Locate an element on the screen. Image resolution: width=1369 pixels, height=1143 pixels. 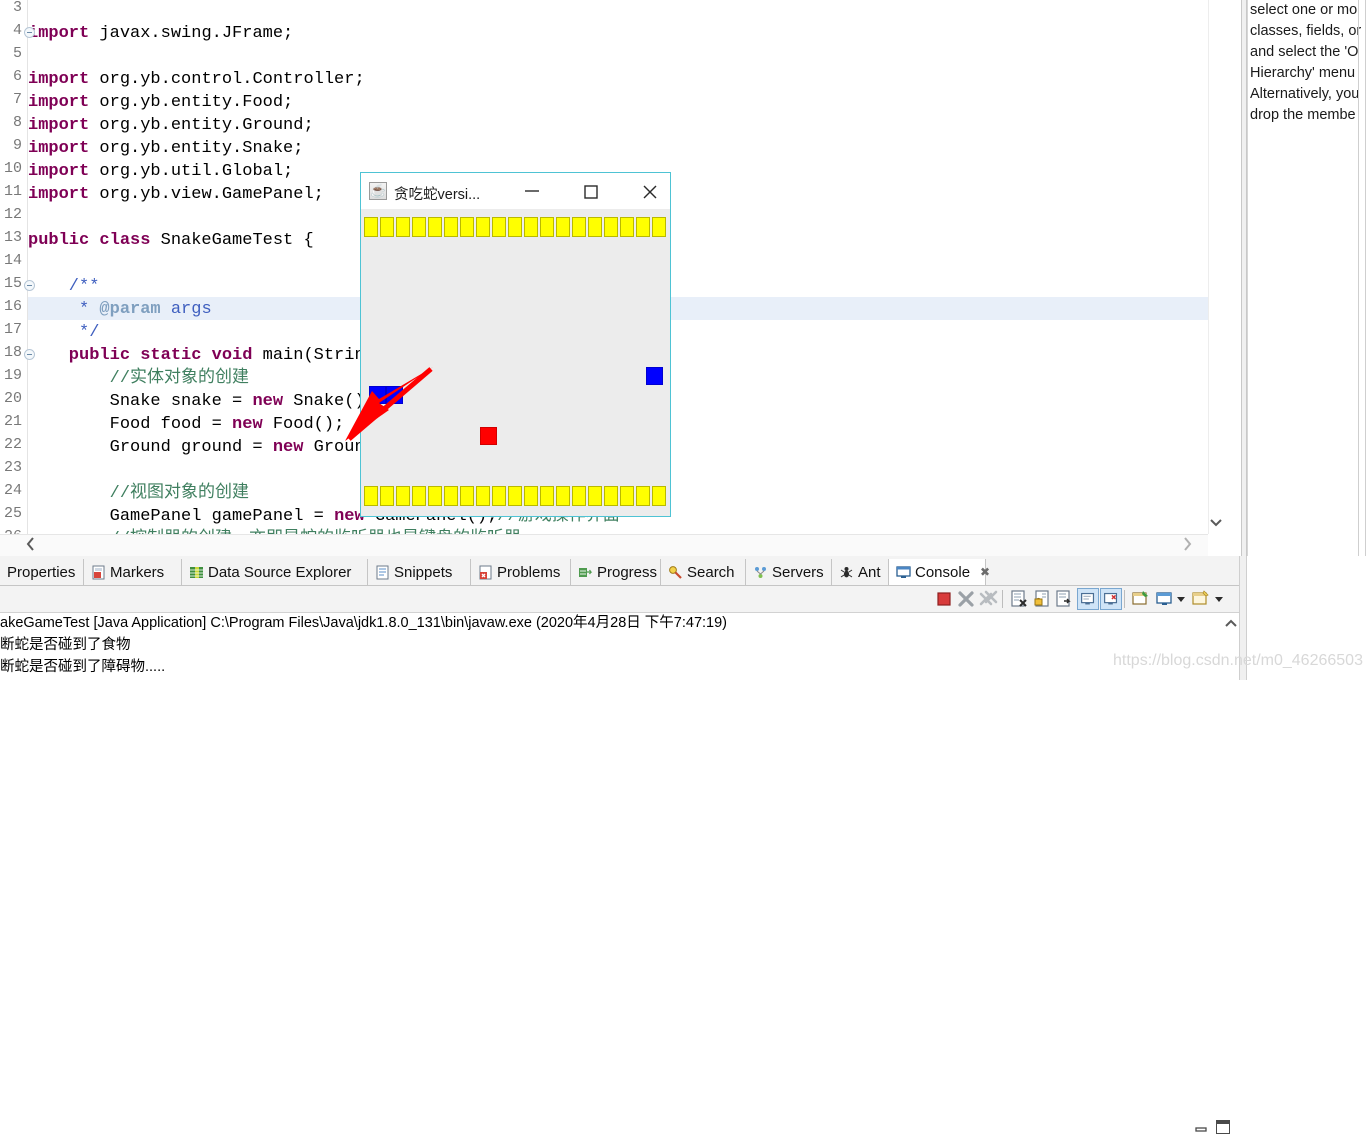
obstacle-block is located at coordinates (654, 376).